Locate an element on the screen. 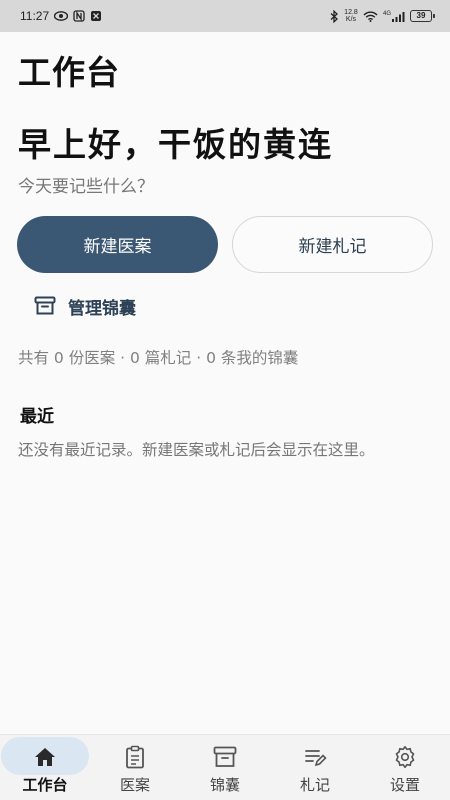 The image size is (450, 800). nav-label-settings: 设置 is located at coordinates (404, 785).